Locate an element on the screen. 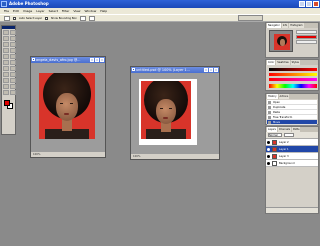  marquee-tool-icon is located at coordinates (6, 32).